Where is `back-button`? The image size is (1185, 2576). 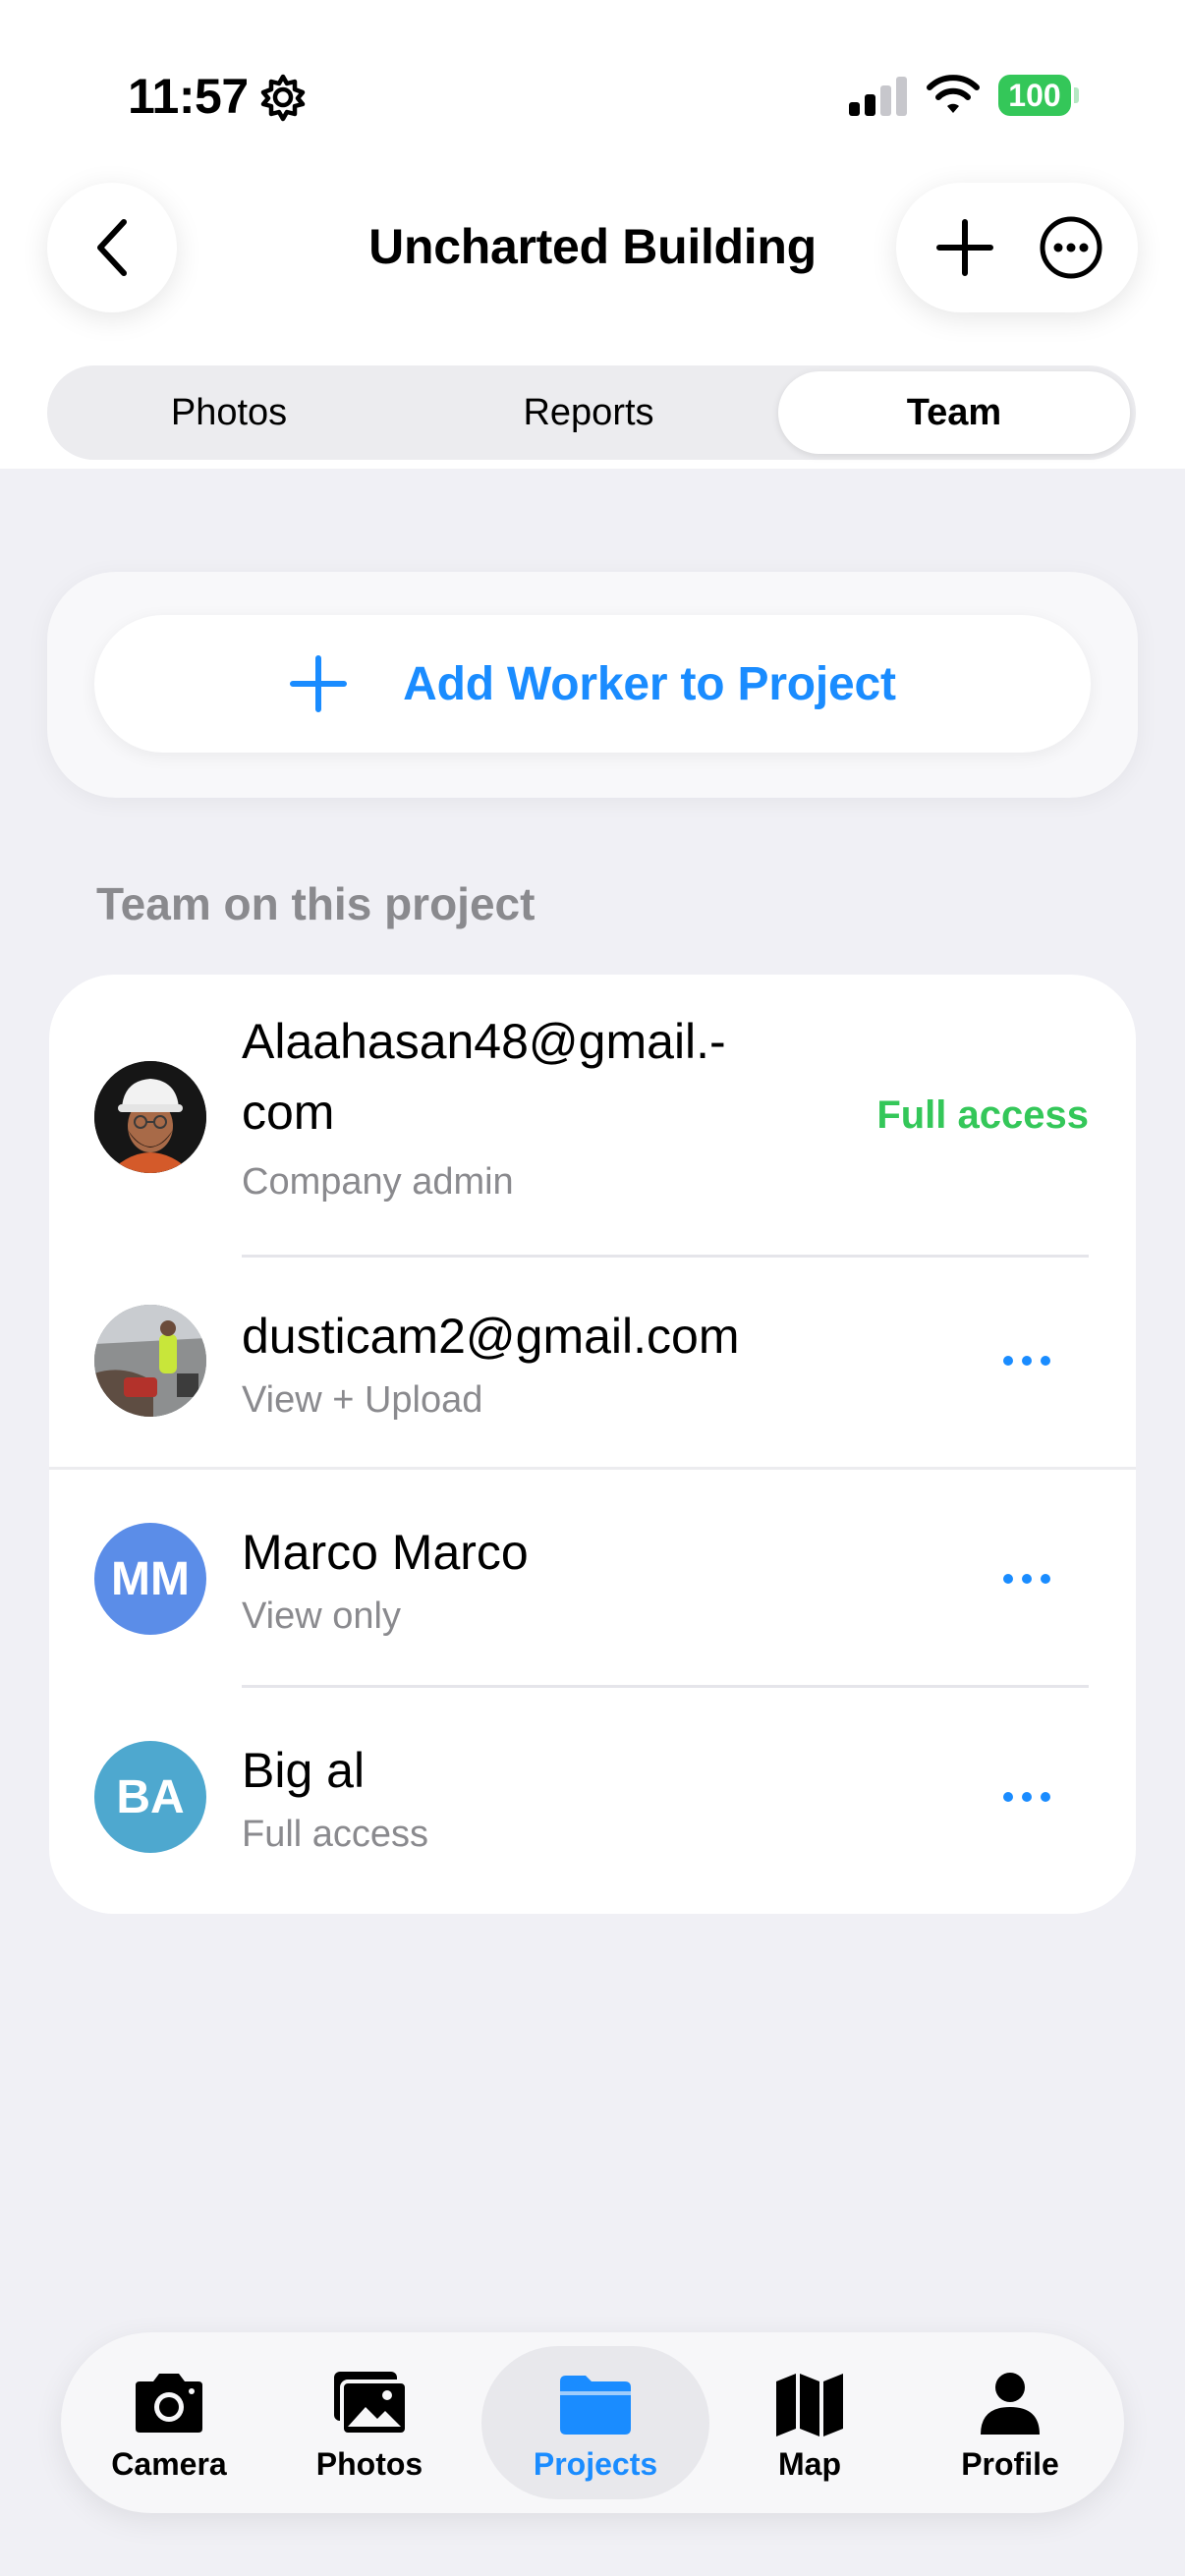
back-button is located at coordinates (112, 247).